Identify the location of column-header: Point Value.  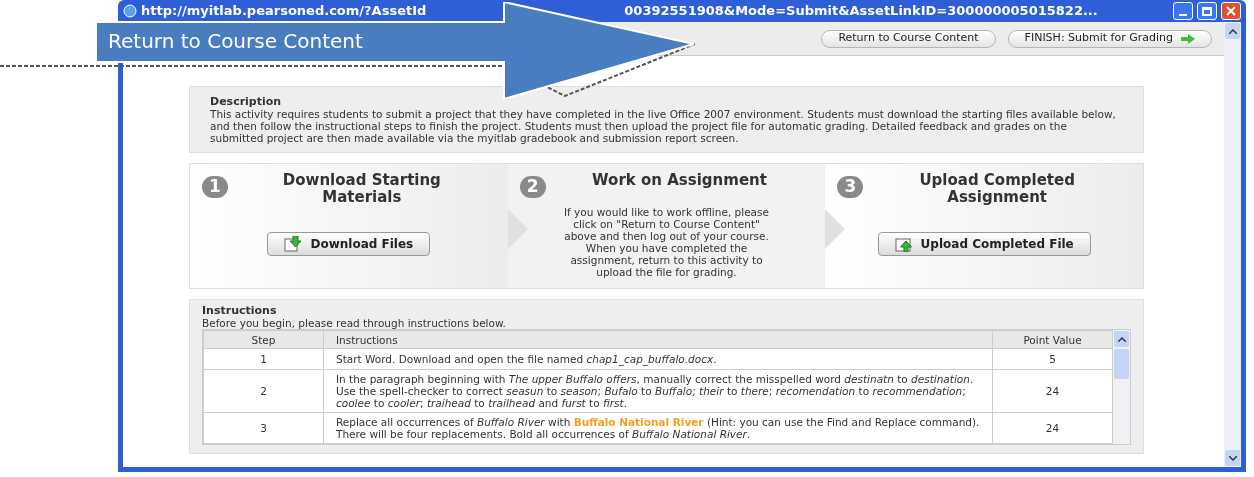
(1052, 339).